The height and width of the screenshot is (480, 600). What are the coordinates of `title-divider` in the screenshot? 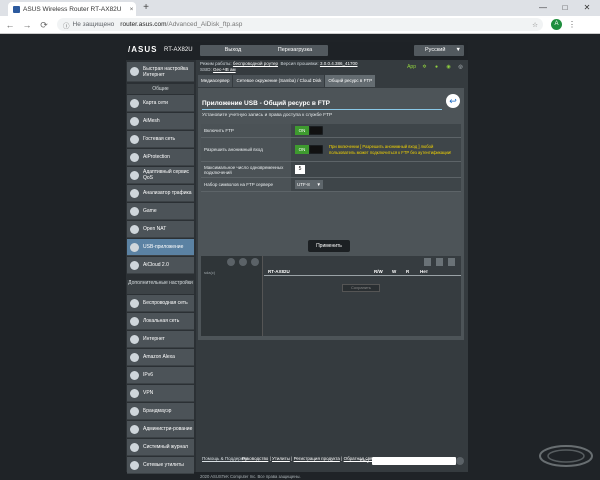 It's located at (322, 109).